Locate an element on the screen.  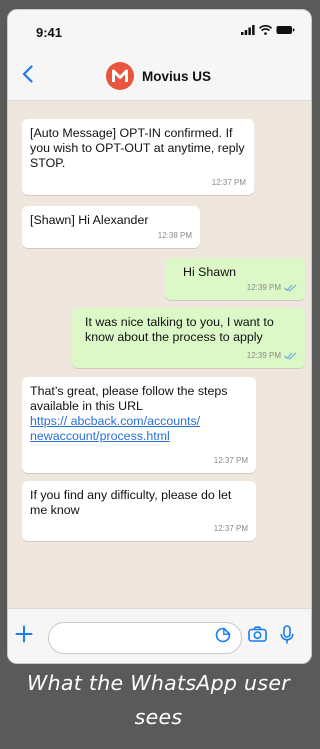
contact-avatar is located at coordinates (120, 76).